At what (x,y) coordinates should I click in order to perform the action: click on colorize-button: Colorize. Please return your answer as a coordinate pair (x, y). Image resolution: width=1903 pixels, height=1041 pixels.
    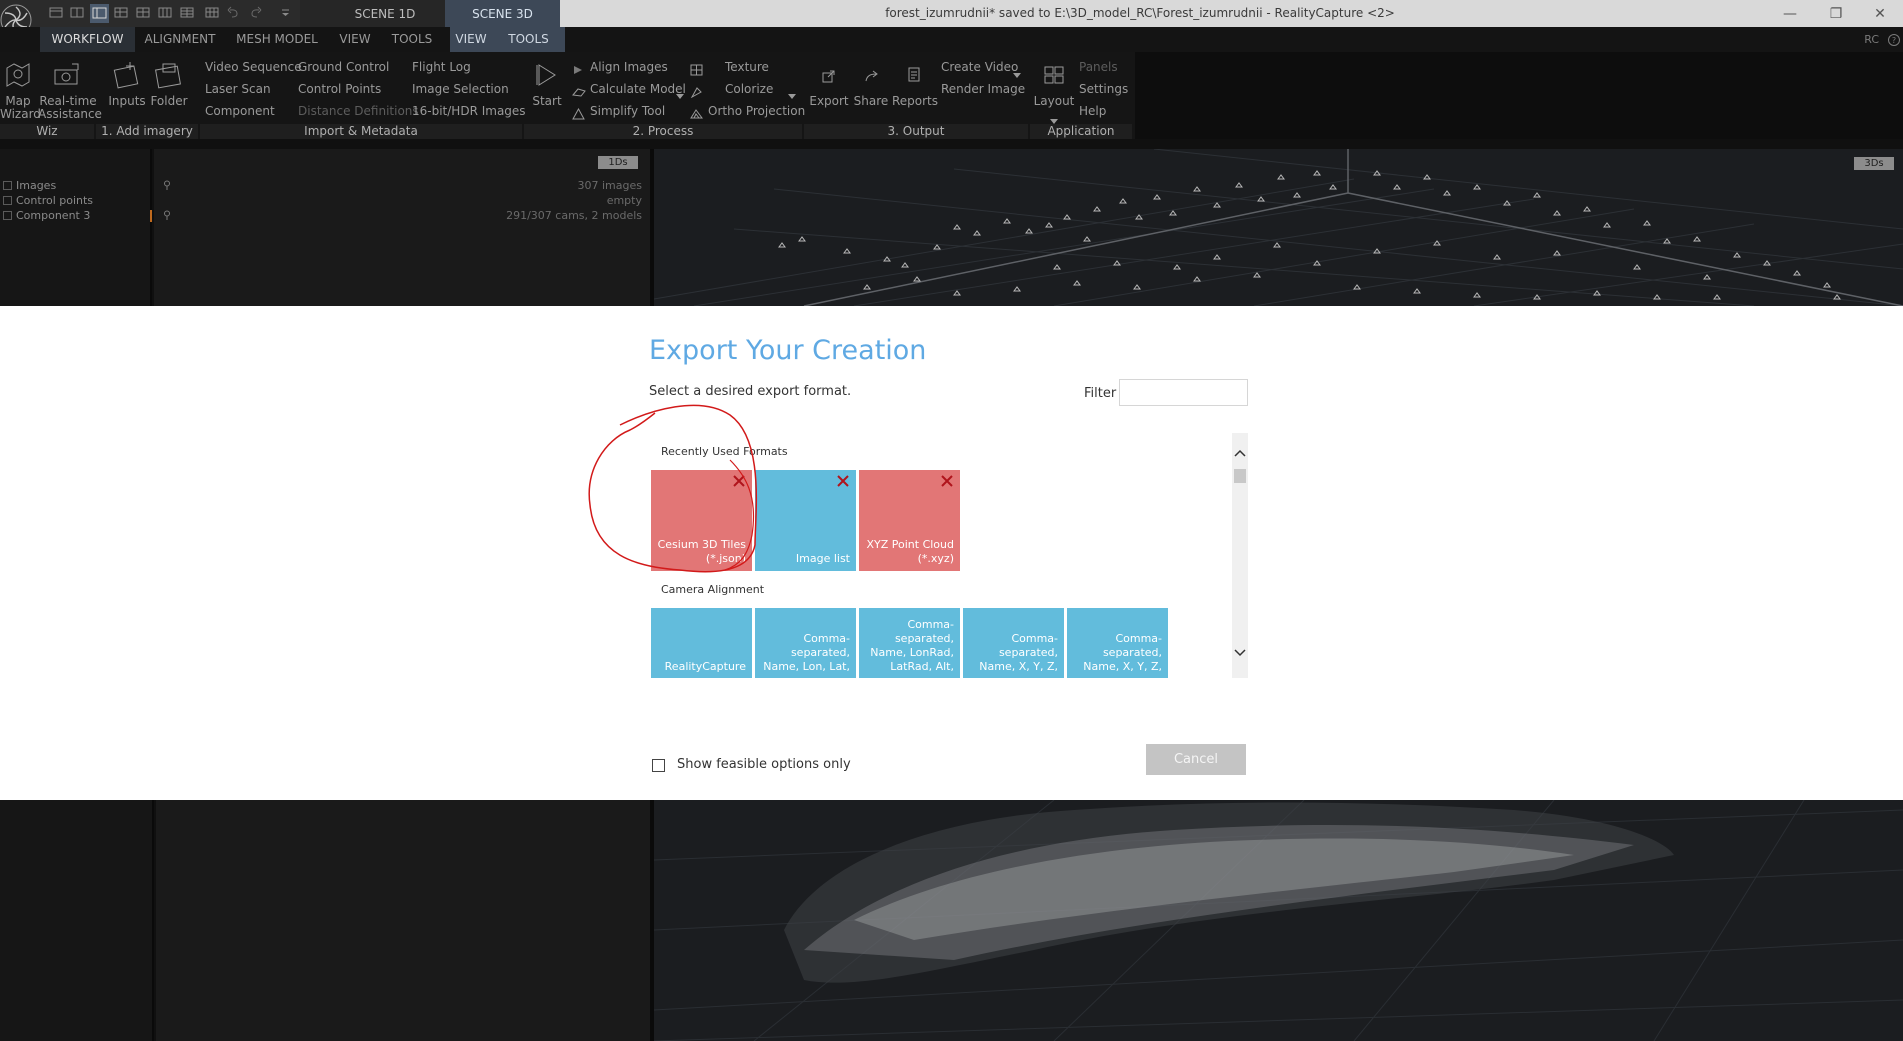
    Looking at the image, I should click on (749, 89).